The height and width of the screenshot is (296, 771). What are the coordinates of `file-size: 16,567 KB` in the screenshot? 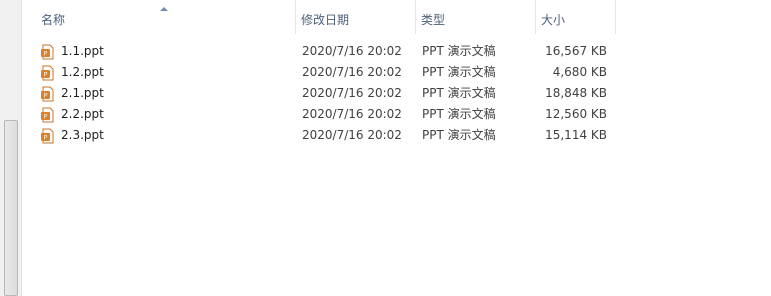 It's located at (576, 51).